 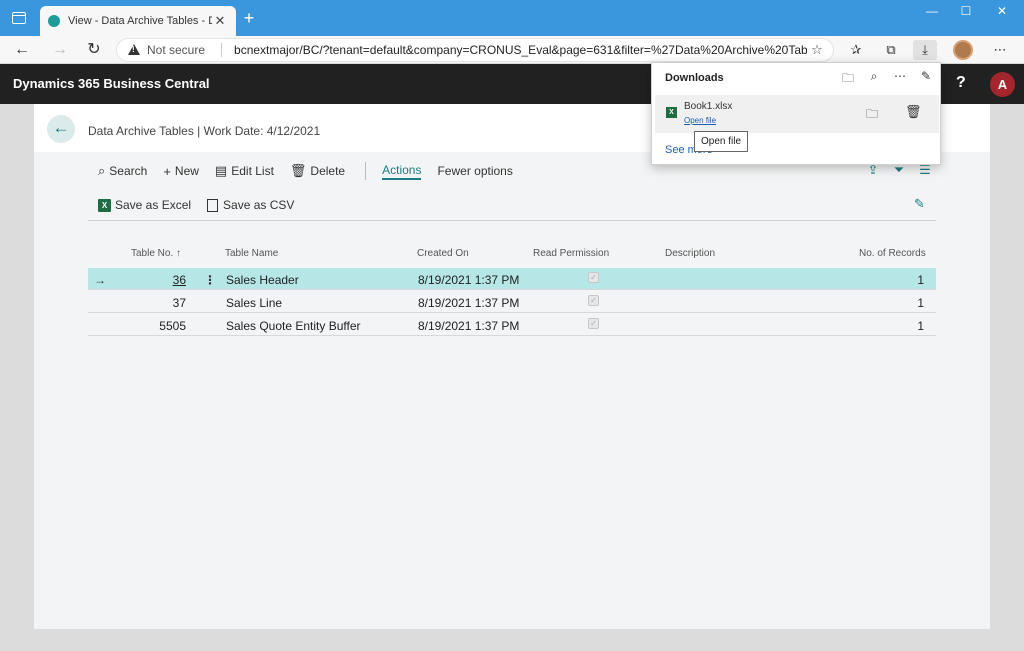 I want to click on header-divider, so click(x=512, y=220).